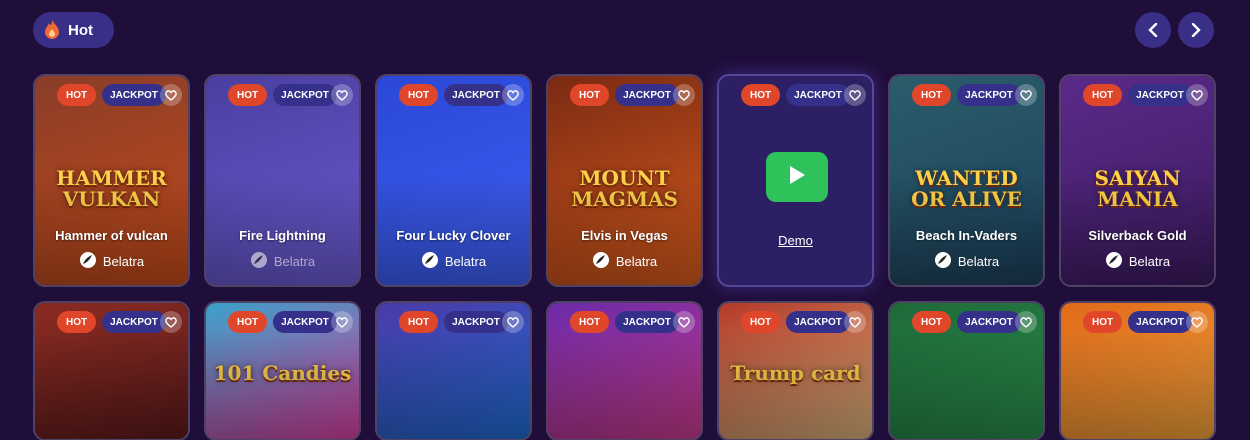 This screenshot has height=440, width=1250. What do you see at coordinates (111, 235) in the screenshot?
I see `game-title: Hammer of vulcan` at bounding box center [111, 235].